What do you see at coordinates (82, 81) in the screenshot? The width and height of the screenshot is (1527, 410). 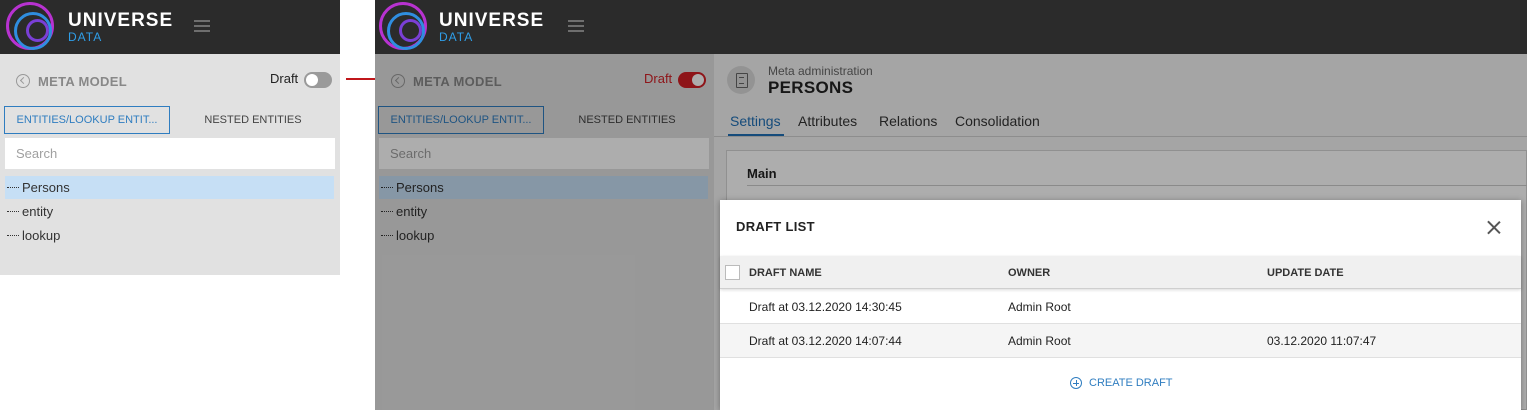 I see `sidebar-title: META MODEL` at bounding box center [82, 81].